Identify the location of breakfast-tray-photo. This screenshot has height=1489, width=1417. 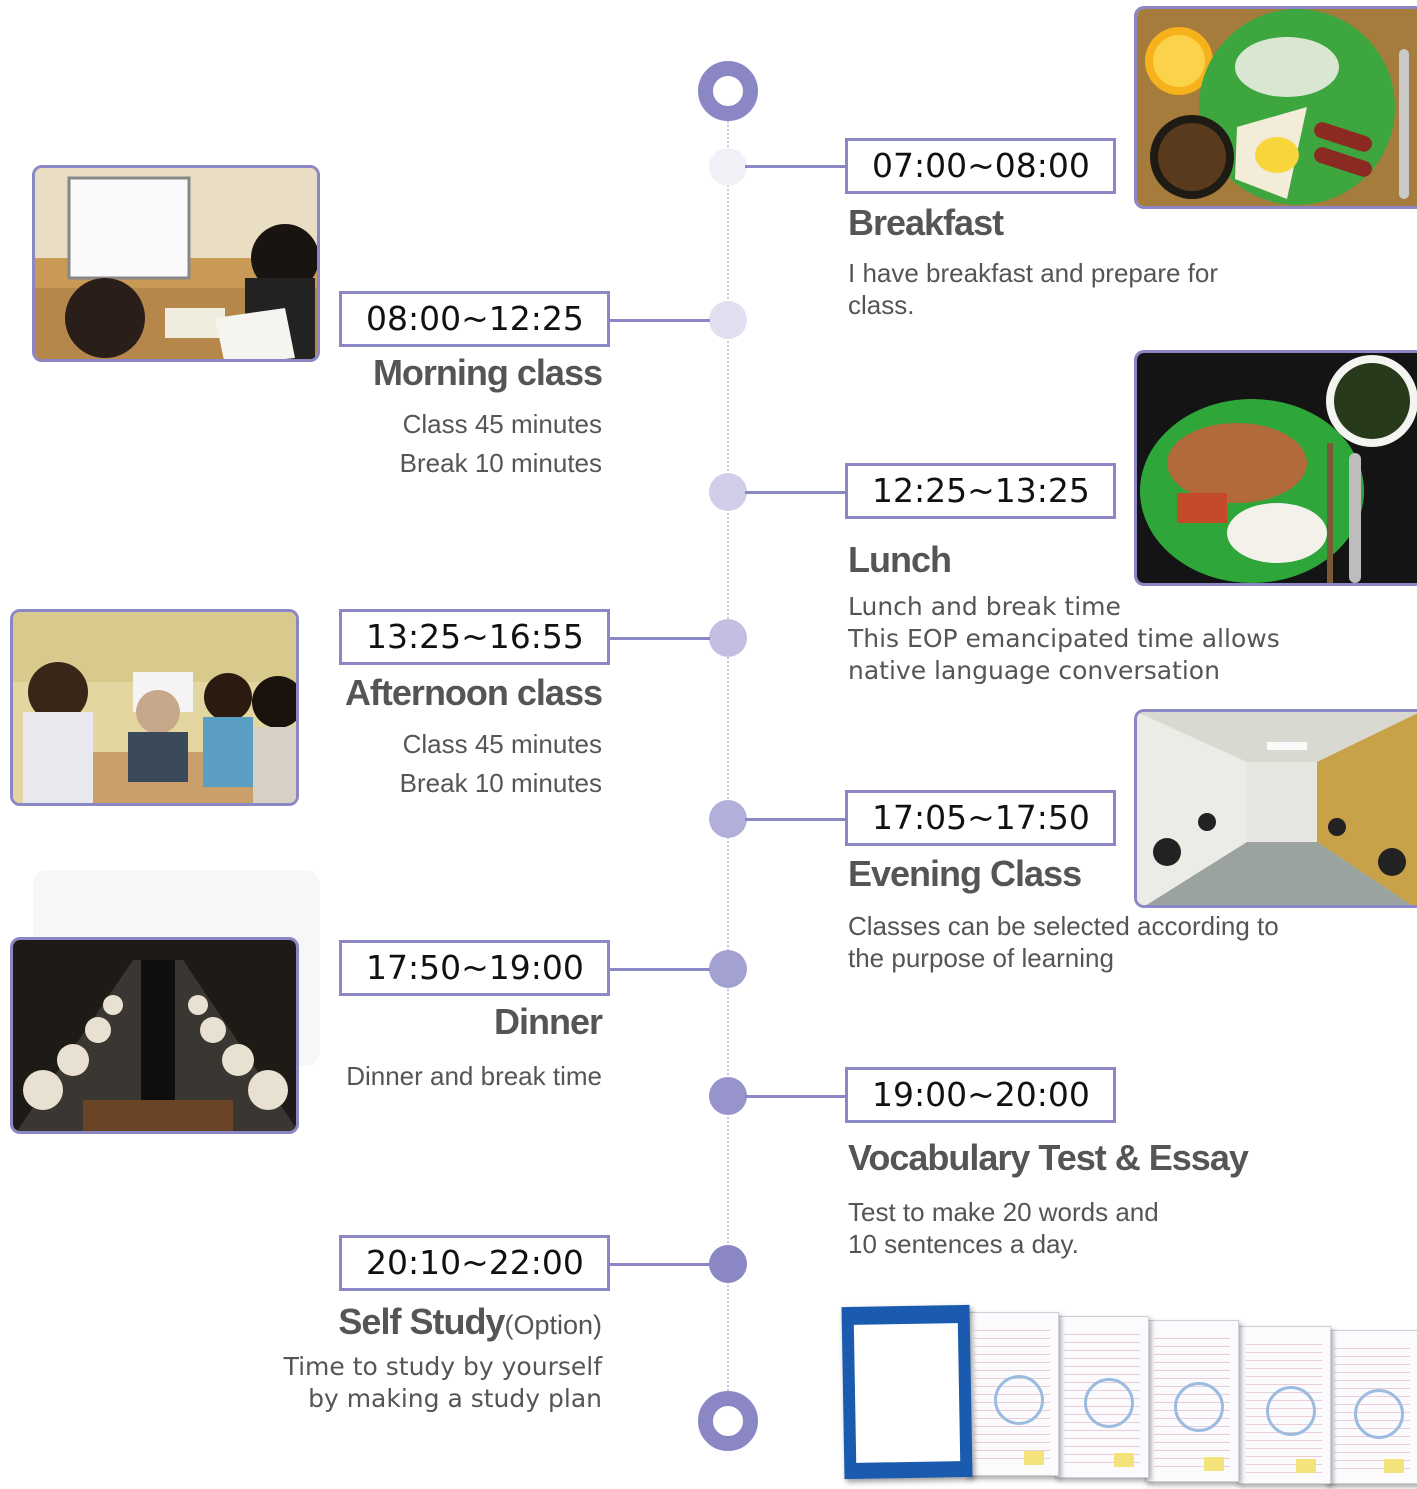
(1275, 107).